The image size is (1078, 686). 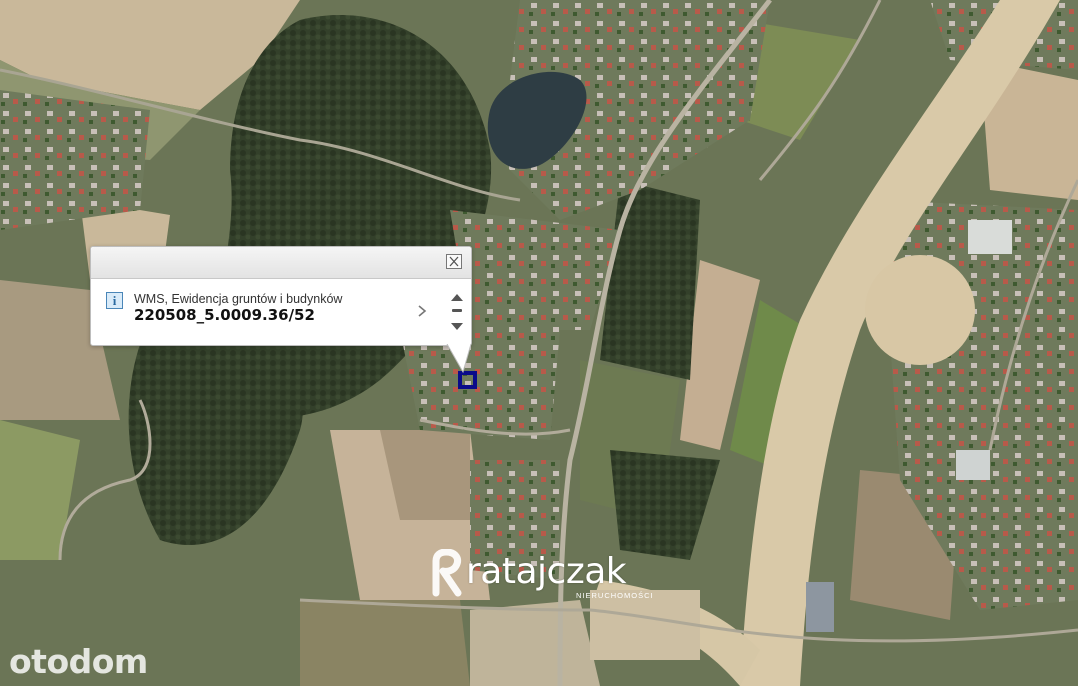 What do you see at coordinates (281, 263) in the screenshot?
I see `popup-header` at bounding box center [281, 263].